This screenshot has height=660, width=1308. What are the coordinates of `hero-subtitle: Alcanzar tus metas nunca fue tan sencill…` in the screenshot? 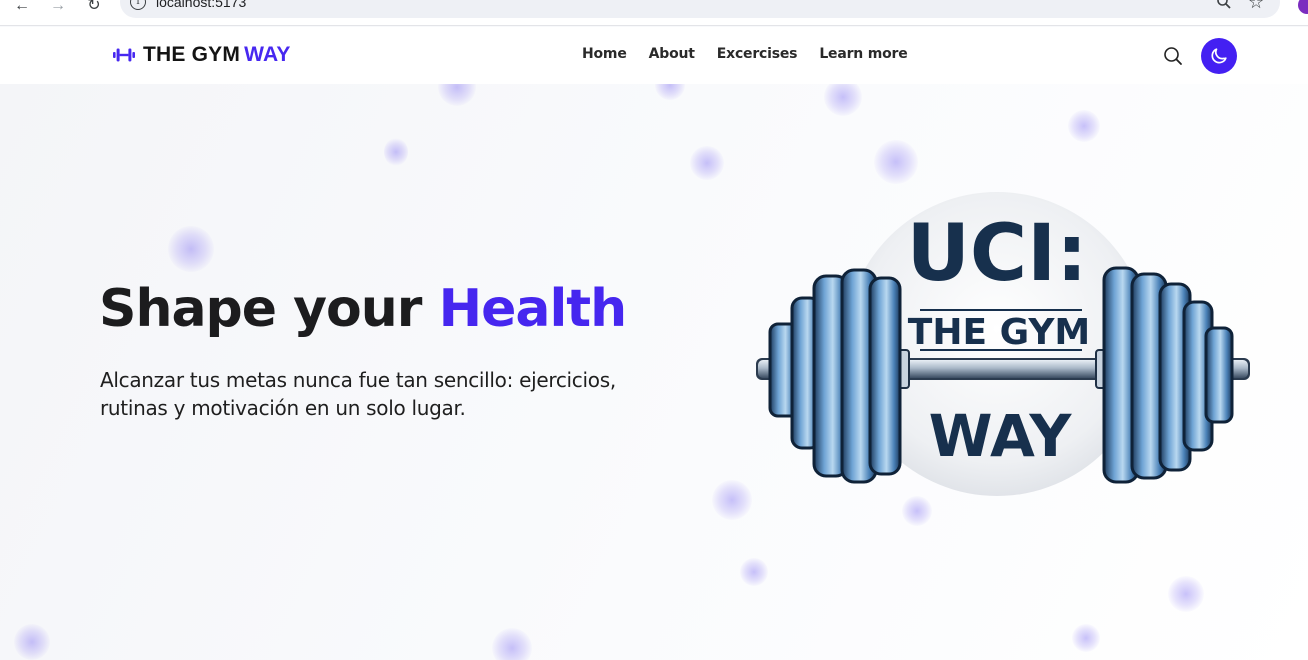 It's located at (358, 394).